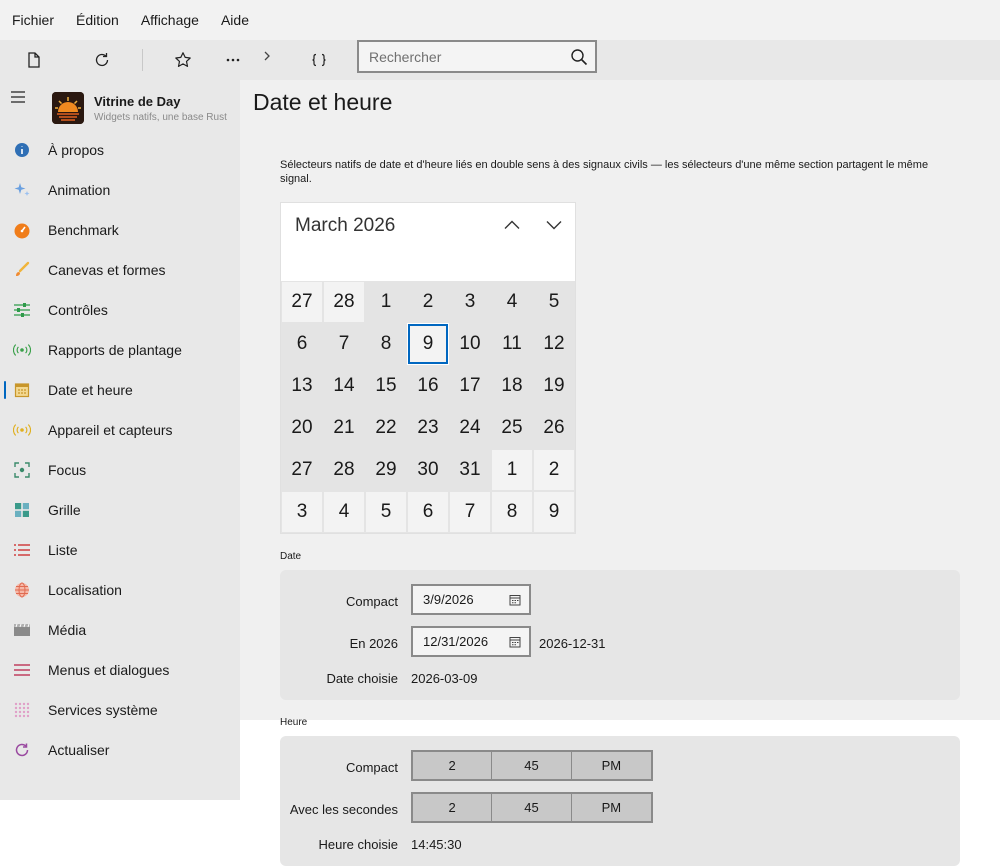  I want to click on calendar-day: 13, so click(302, 386).